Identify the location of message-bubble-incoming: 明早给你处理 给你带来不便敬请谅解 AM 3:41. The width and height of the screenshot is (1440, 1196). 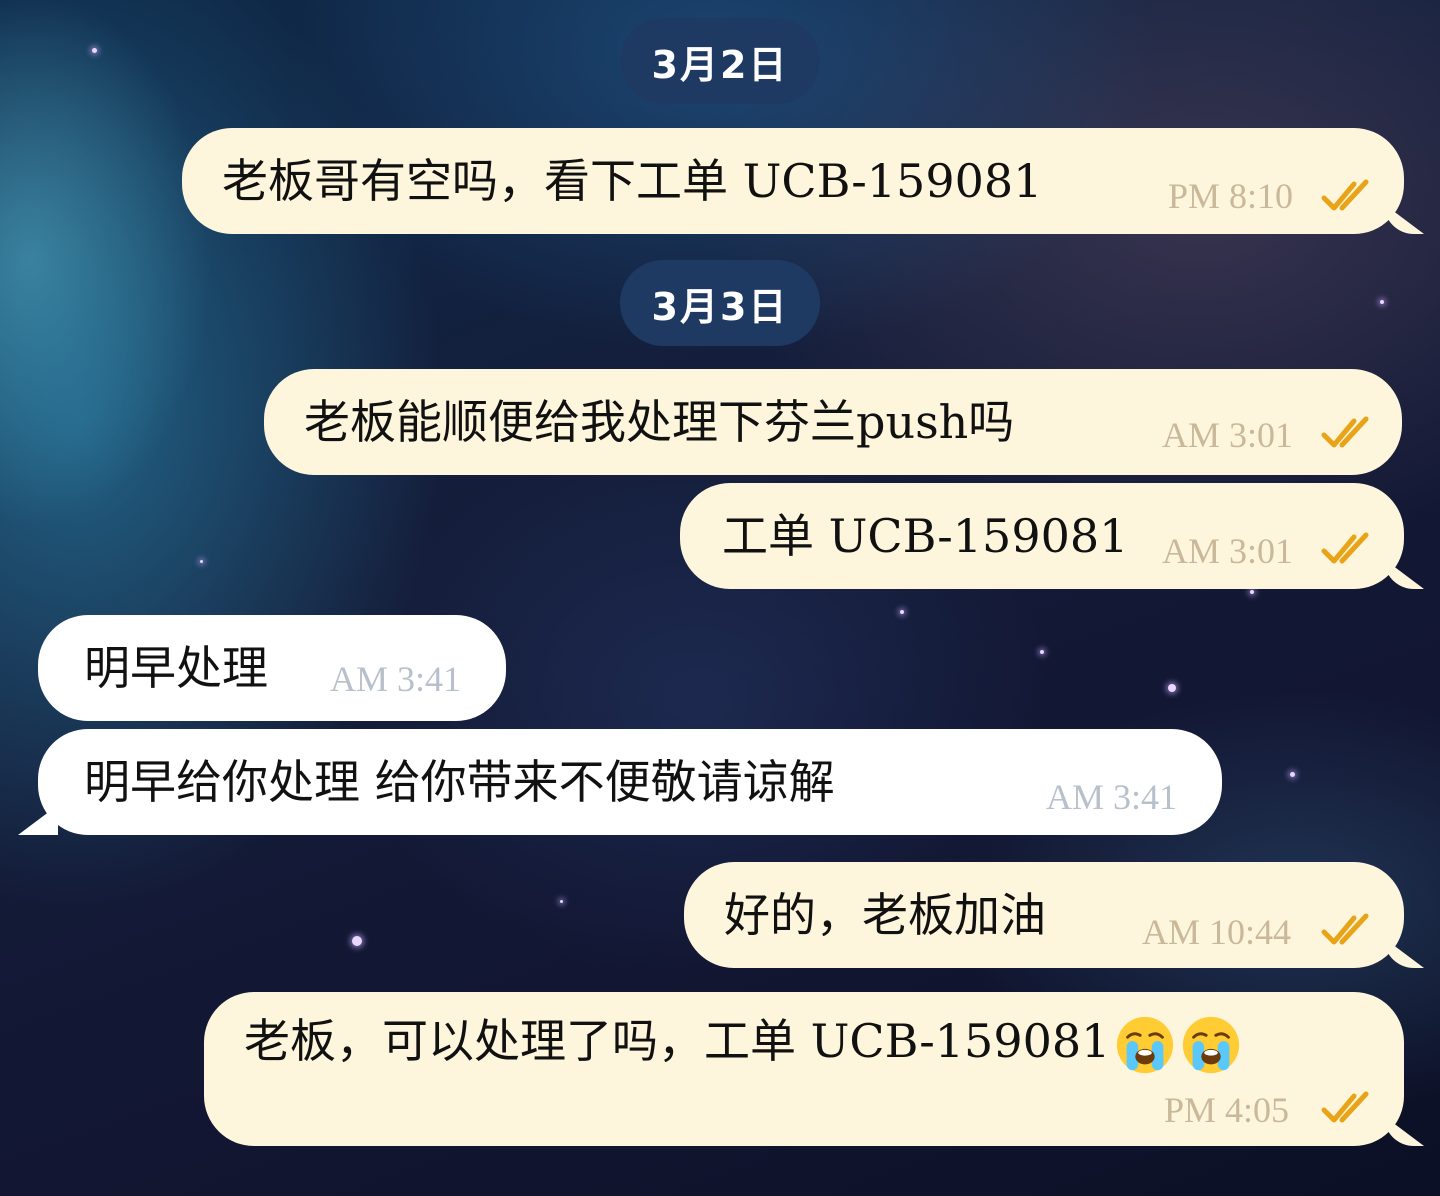
(630, 782).